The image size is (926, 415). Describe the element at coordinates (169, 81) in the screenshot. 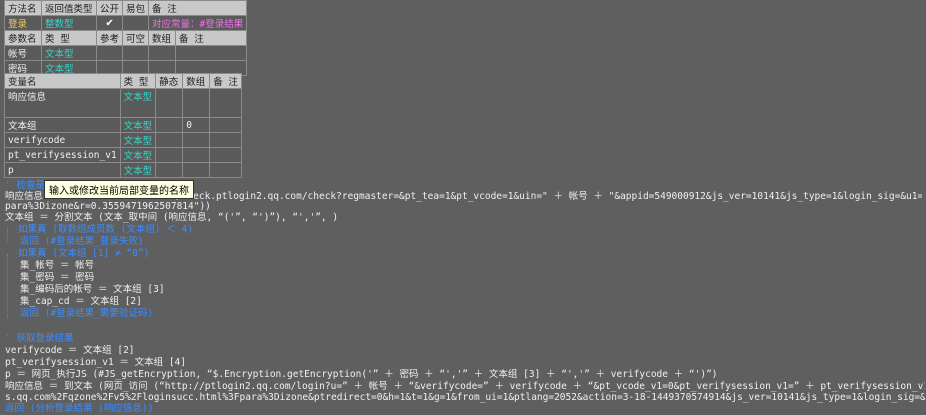

I see `var-header-static: 静态` at that location.